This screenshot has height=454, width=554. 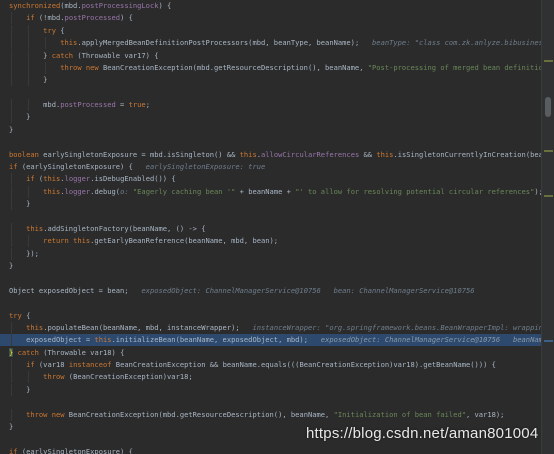 I want to click on code-token: catch, so click(x=28, y=352).